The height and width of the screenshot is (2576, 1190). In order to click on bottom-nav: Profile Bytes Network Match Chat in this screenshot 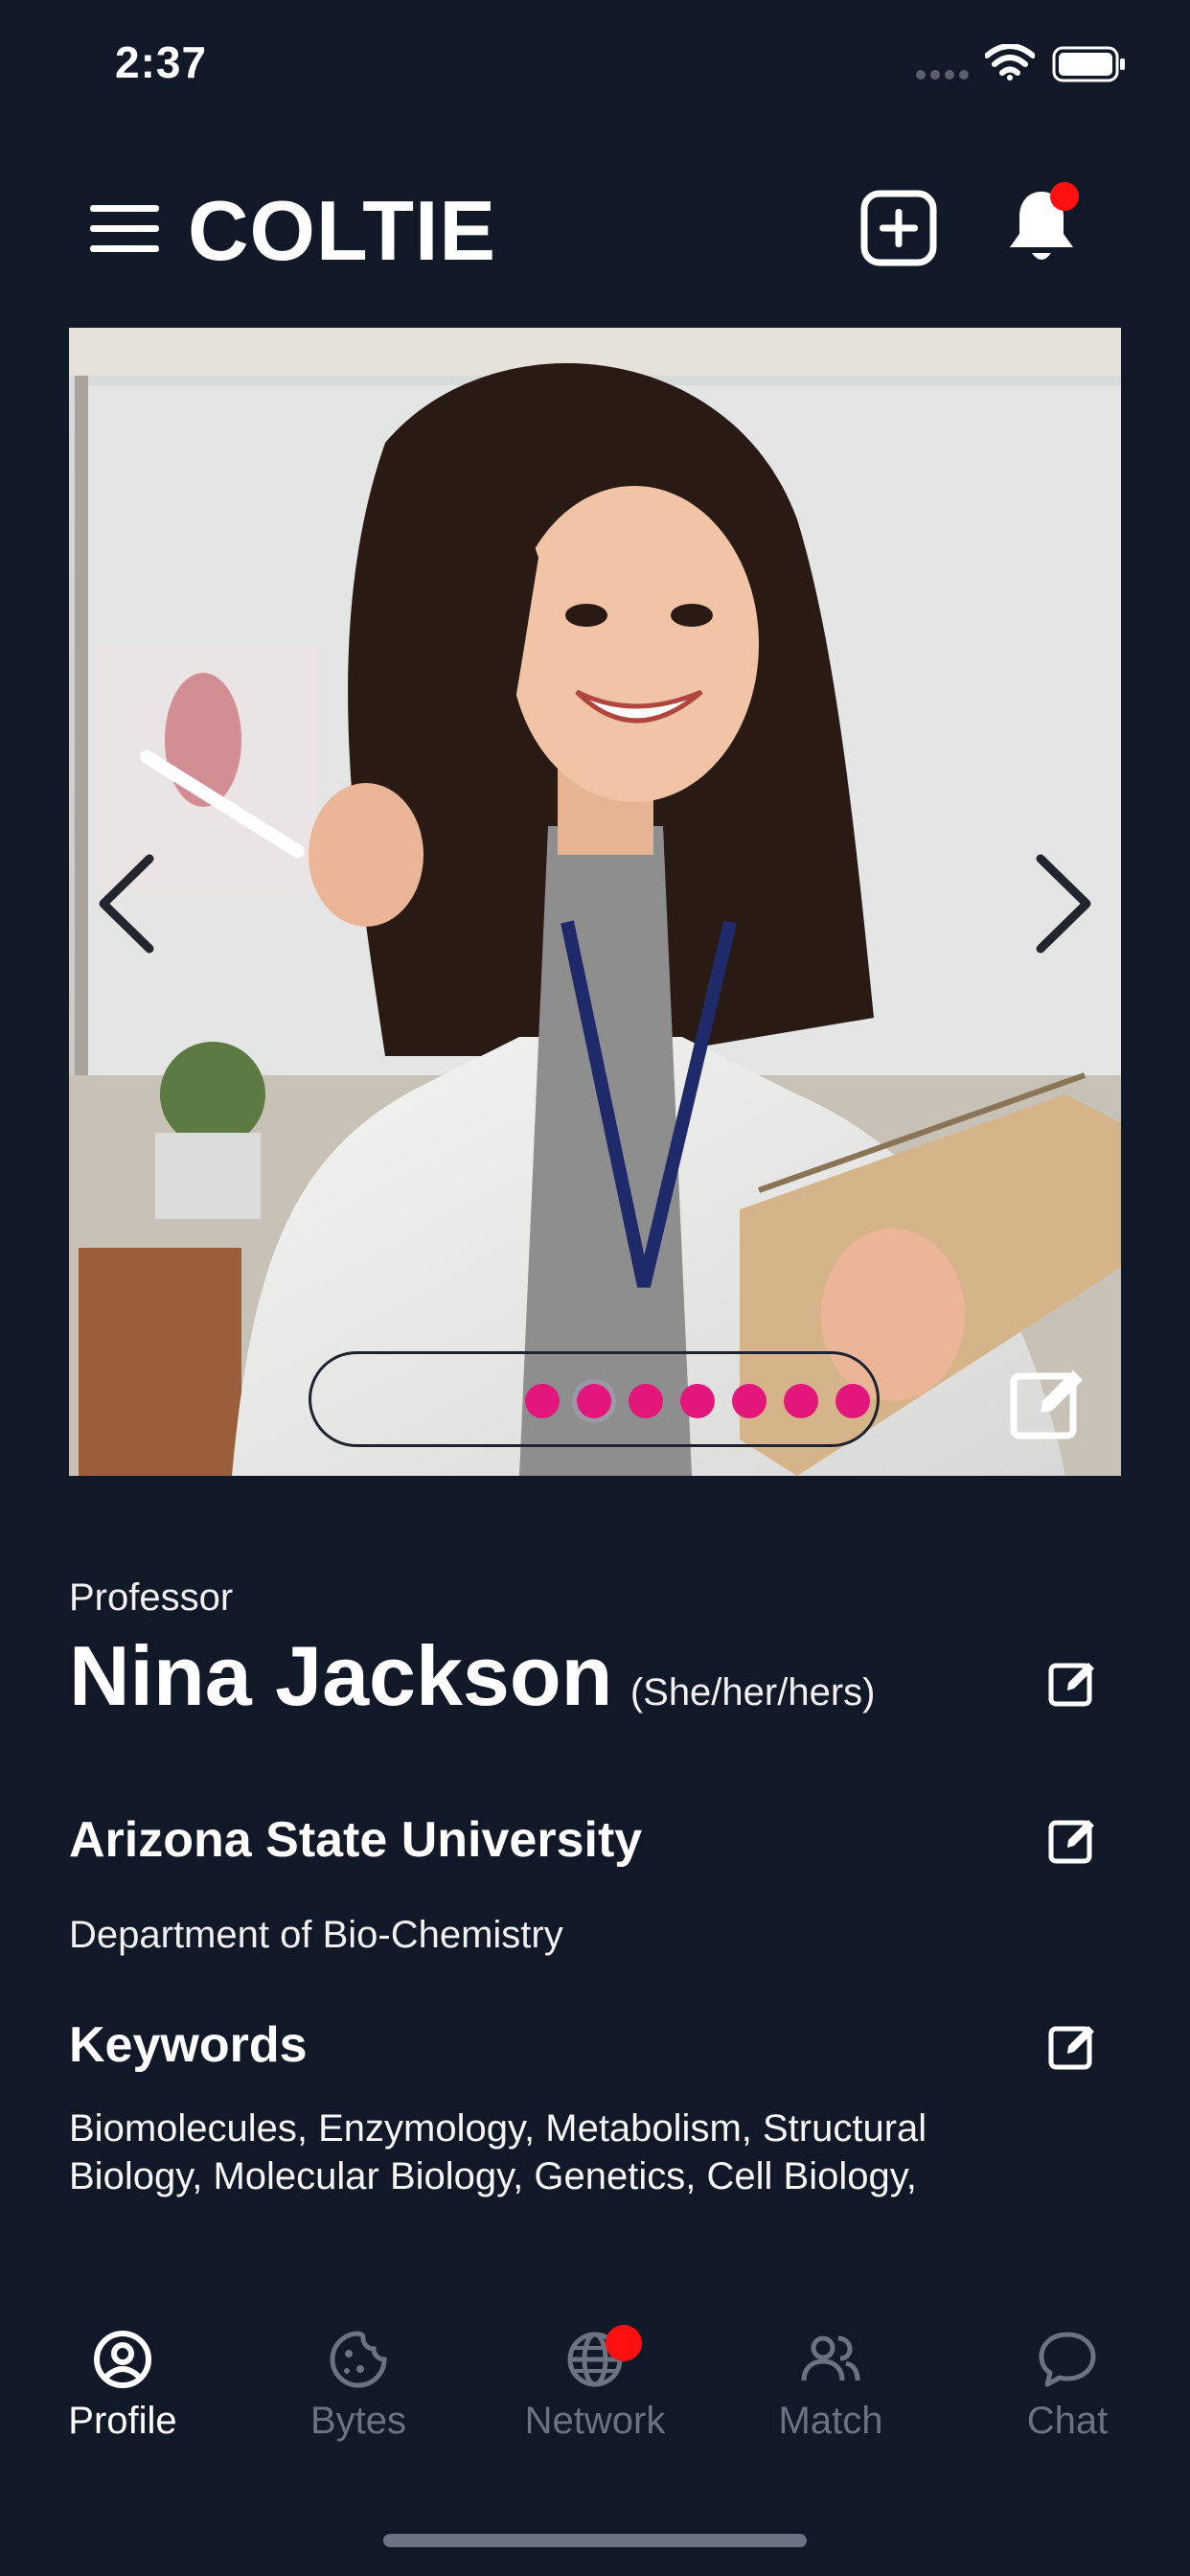, I will do `click(595, 2391)`.